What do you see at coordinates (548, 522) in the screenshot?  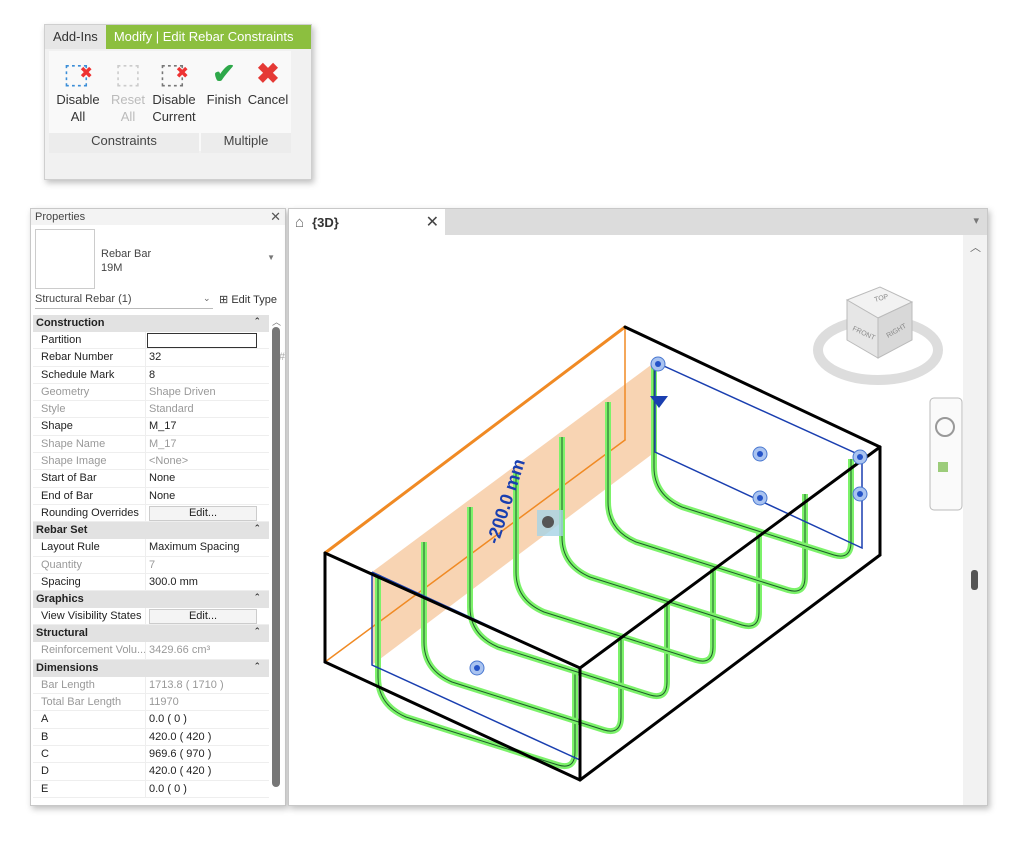 I see `constraint-handle-dot` at bounding box center [548, 522].